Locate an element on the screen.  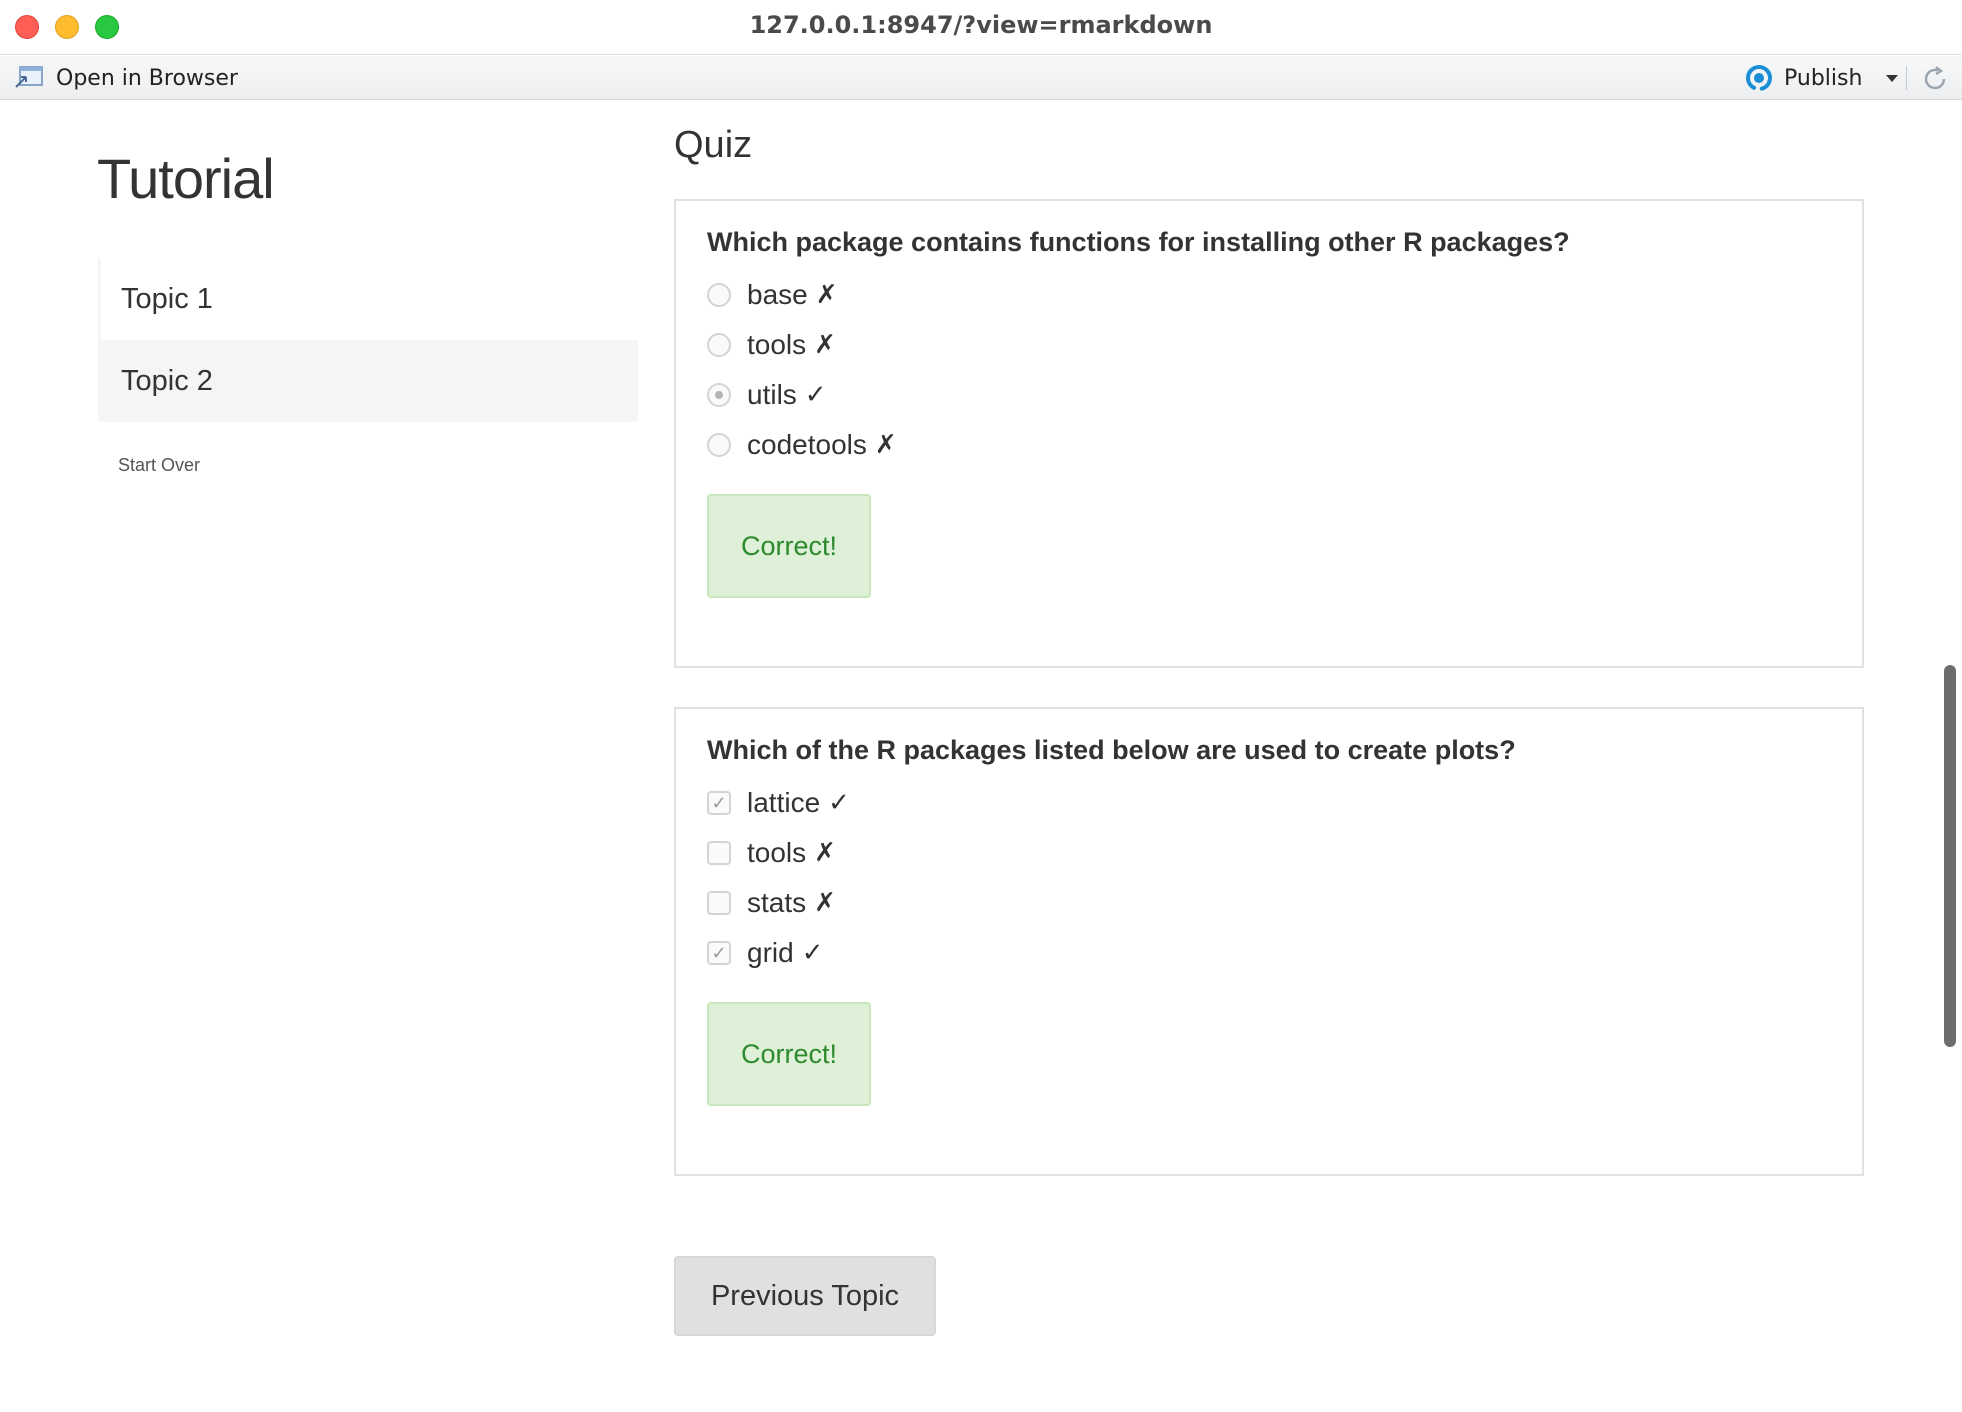
answer-label: lattice is located at coordinates (784, 802).